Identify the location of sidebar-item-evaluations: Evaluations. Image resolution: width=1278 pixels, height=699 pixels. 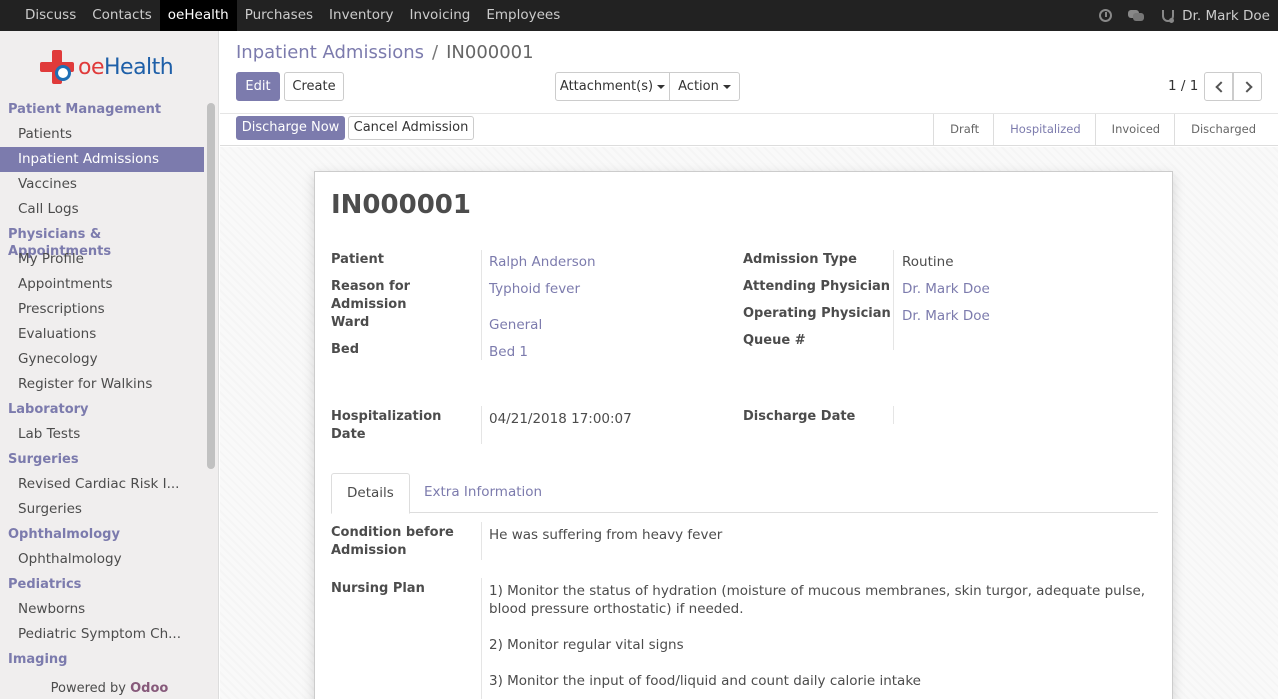
(102, 334).